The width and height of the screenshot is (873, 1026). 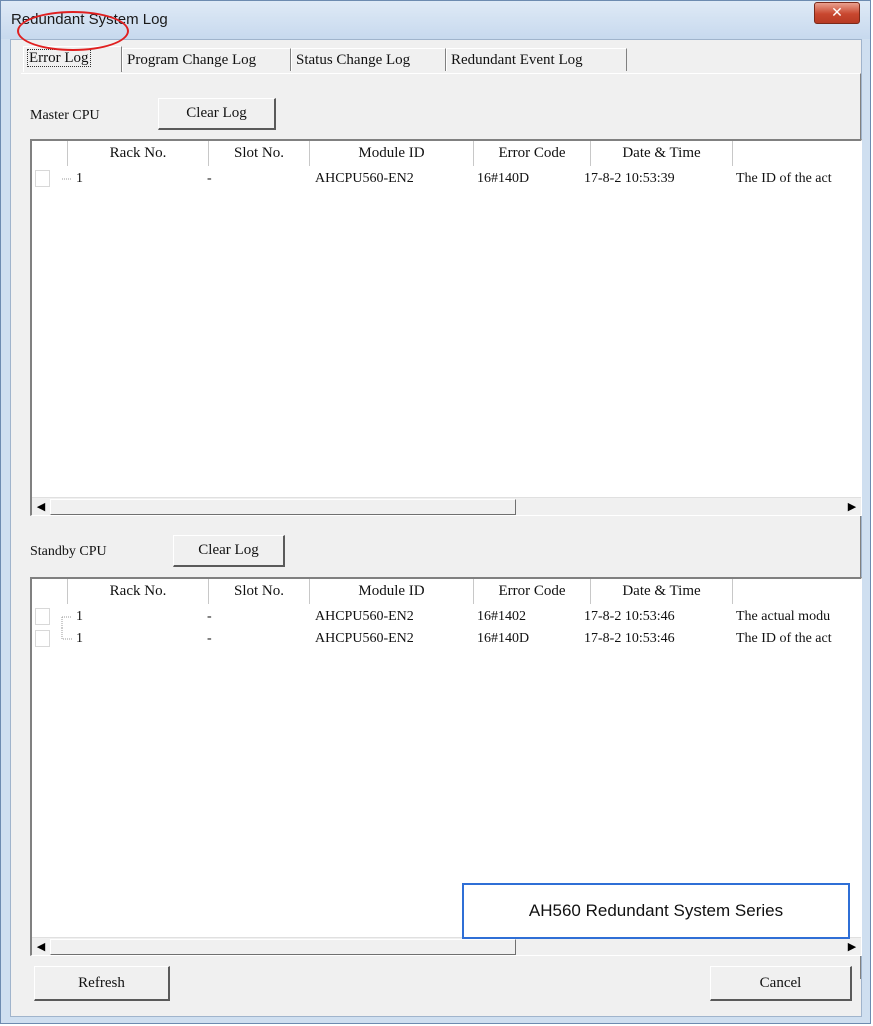 I want to click on cancel-button: Cancel, so click(x=781, y=983).